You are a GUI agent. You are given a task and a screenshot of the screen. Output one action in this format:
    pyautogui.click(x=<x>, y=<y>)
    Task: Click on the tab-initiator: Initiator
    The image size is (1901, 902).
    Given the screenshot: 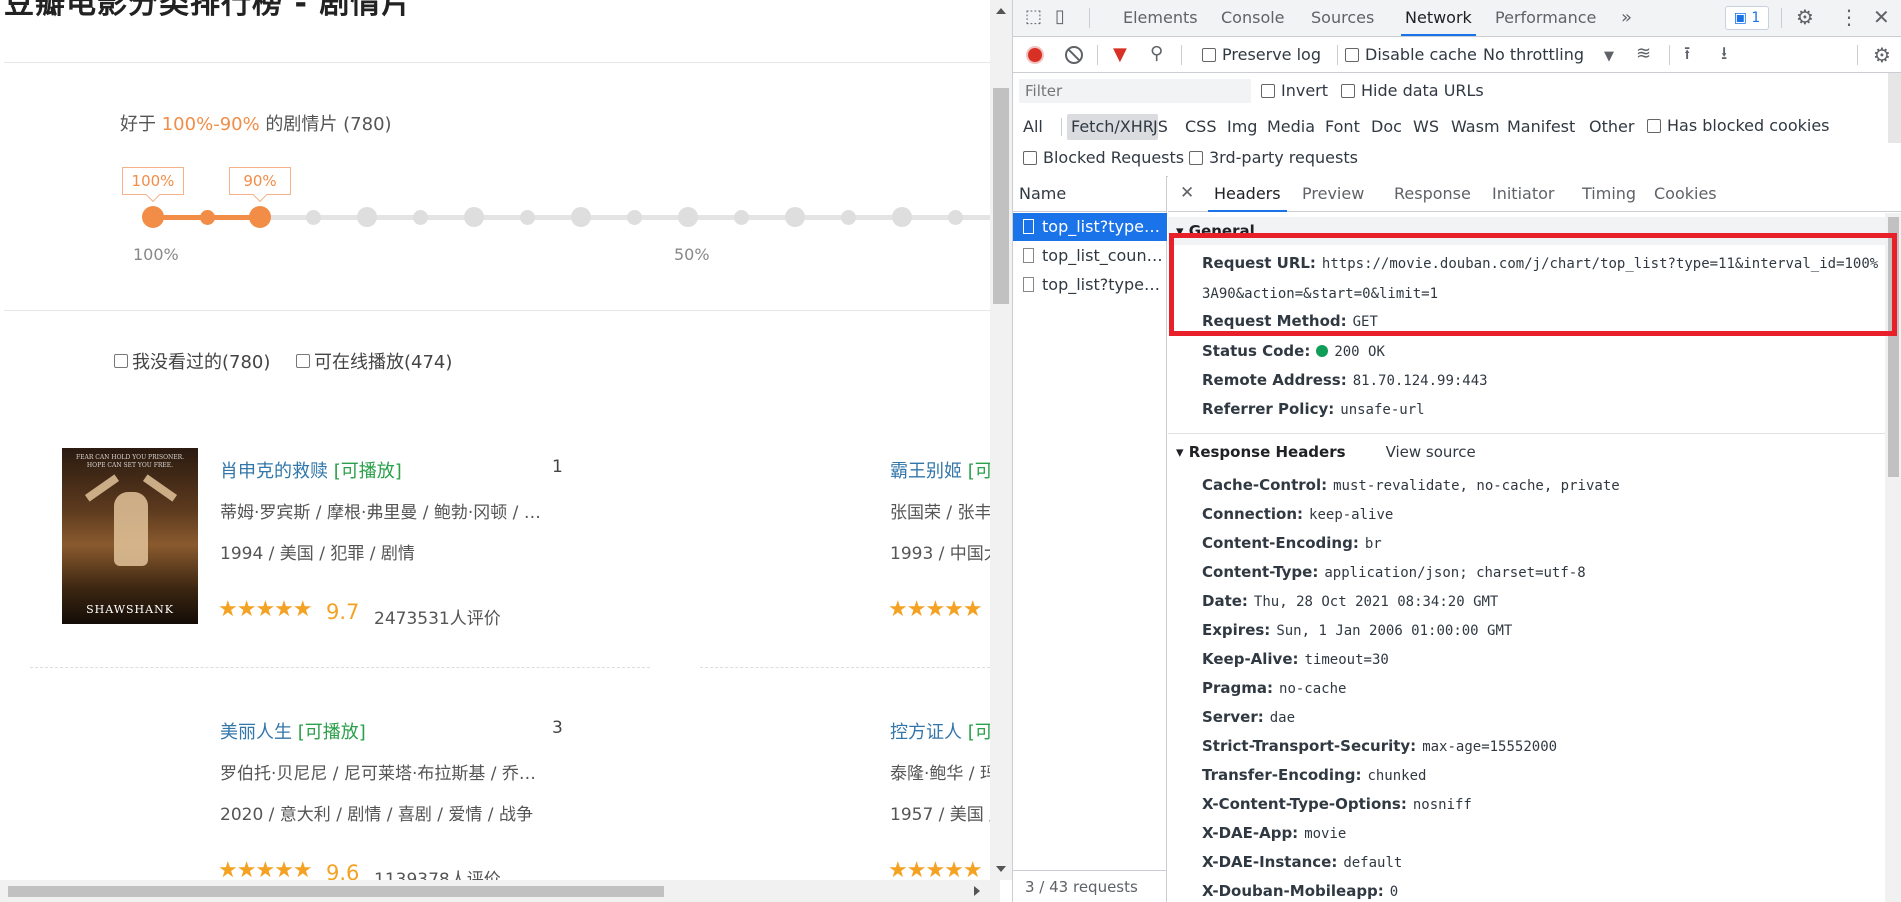 What is the action you would take?
    pyautogui.click(x=1523, y=194)
    